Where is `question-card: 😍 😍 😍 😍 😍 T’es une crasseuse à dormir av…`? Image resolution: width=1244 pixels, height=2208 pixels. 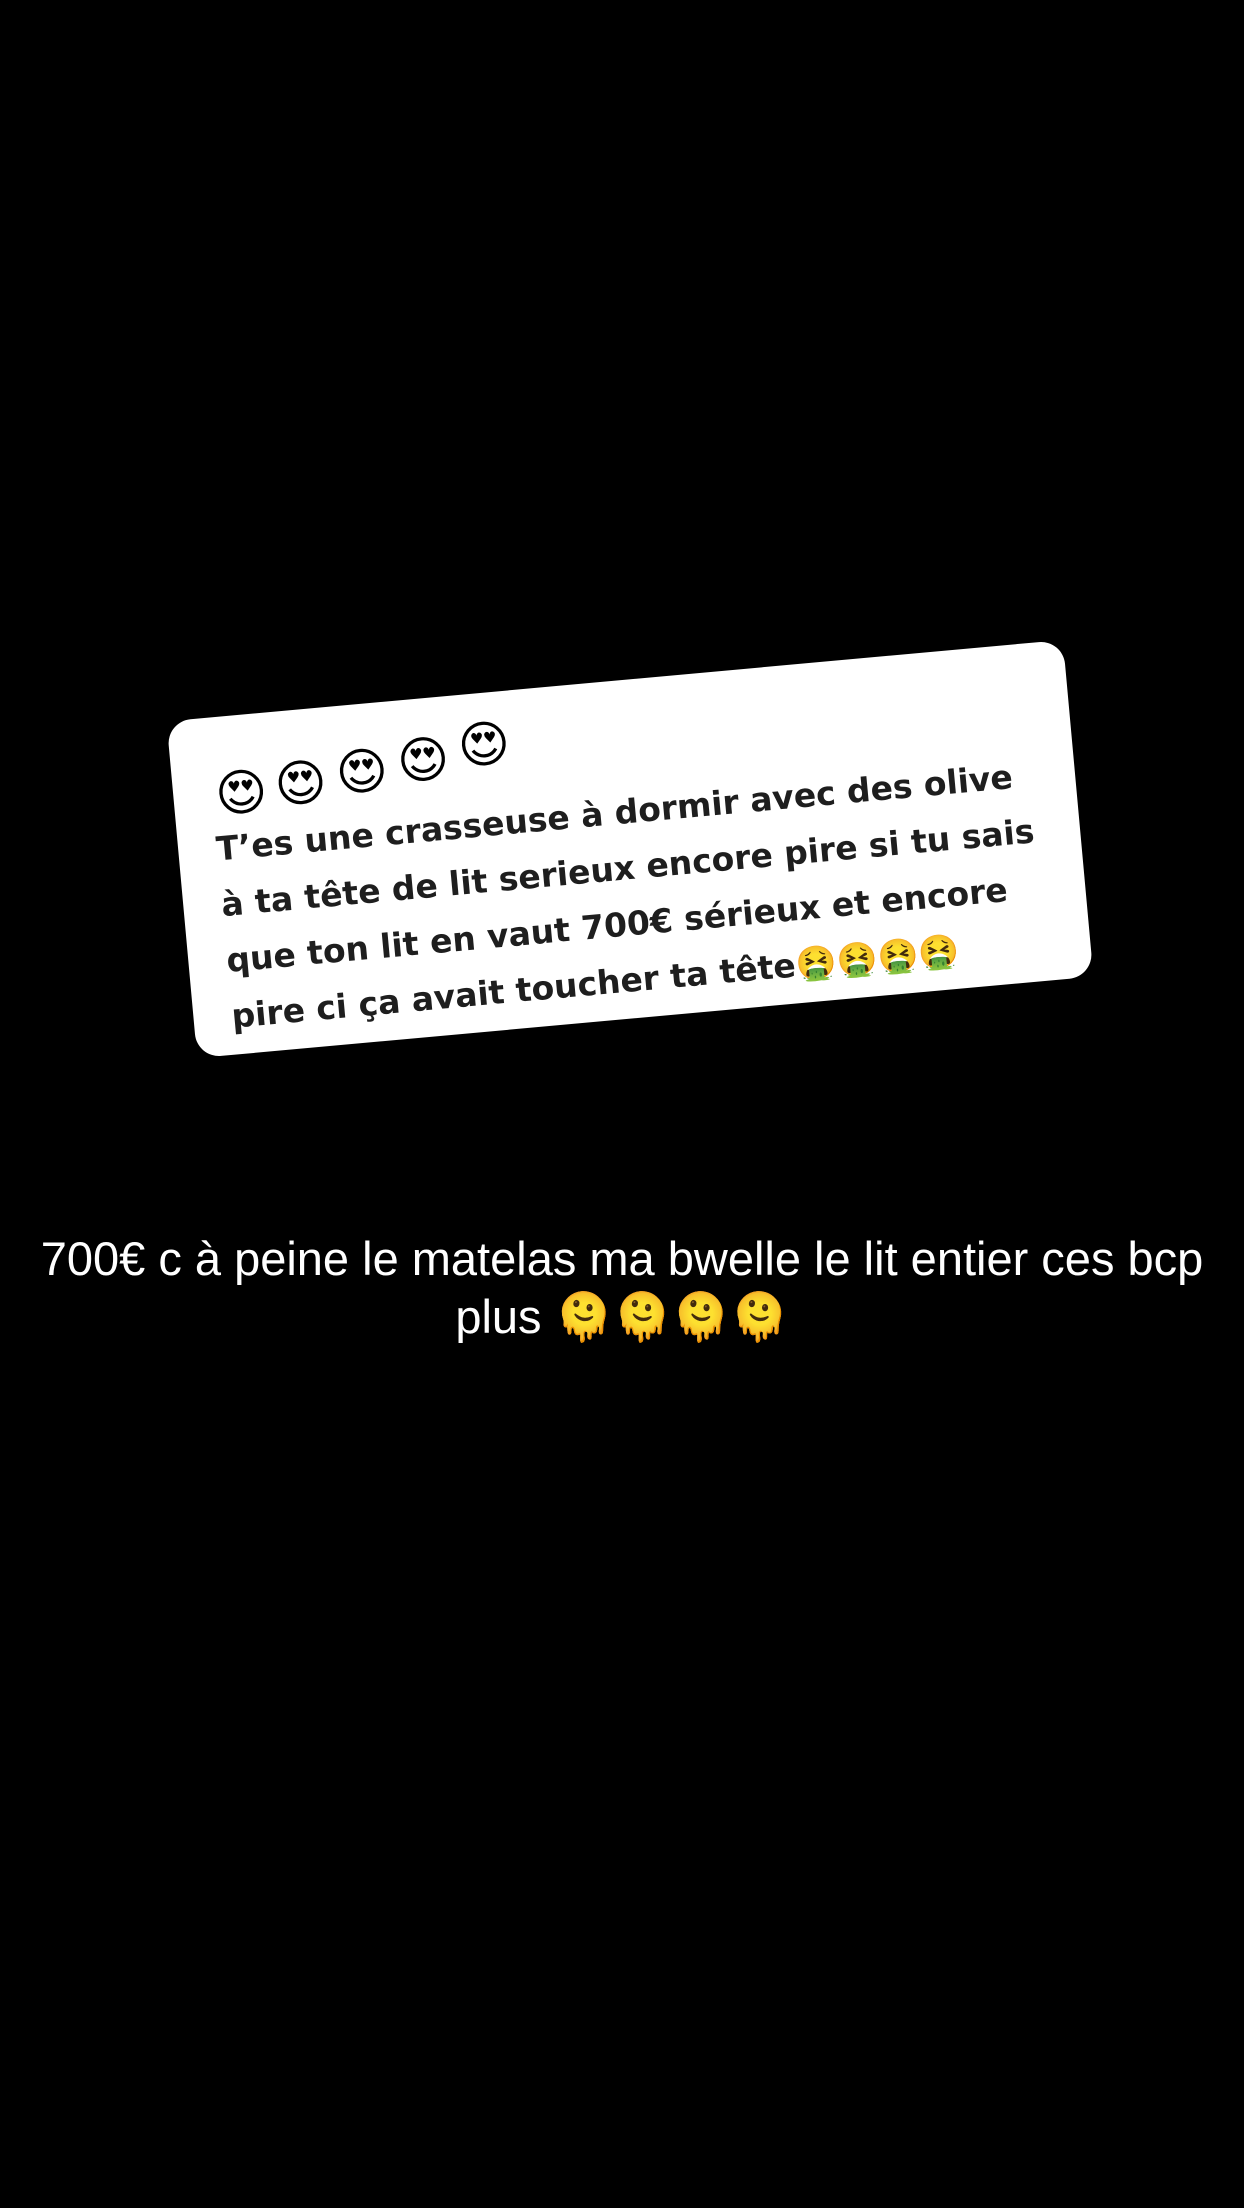 question-card: 😍 😍 😍 😍 😍 T’es une crasseuse à dormir av… is located at coordinates (630, 849).